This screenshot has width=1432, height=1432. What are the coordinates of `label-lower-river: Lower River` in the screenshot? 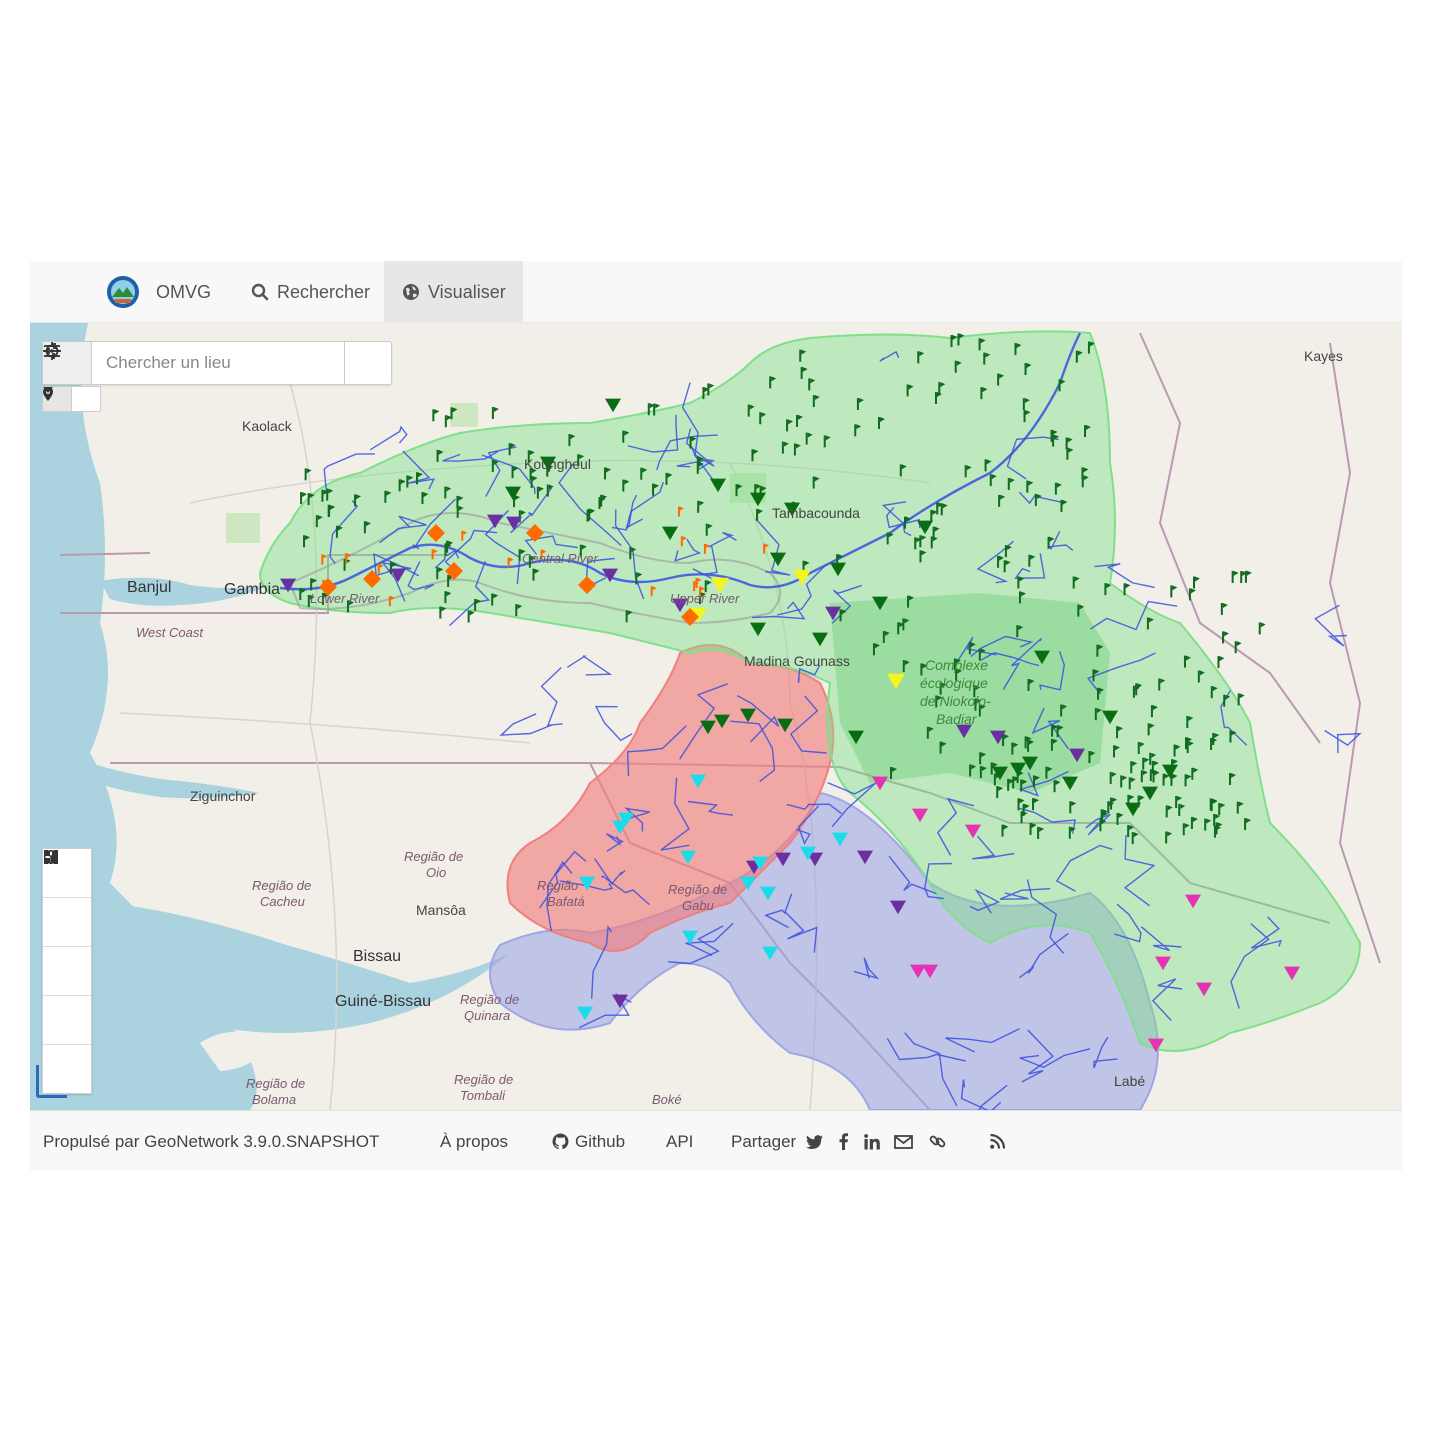 It's located at (345, 598).